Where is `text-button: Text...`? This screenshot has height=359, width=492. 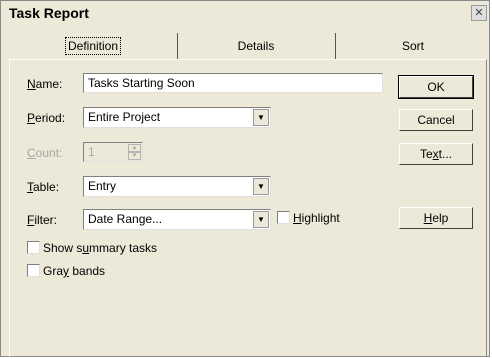 text-button: Text... is located at coordinates (436, 154).